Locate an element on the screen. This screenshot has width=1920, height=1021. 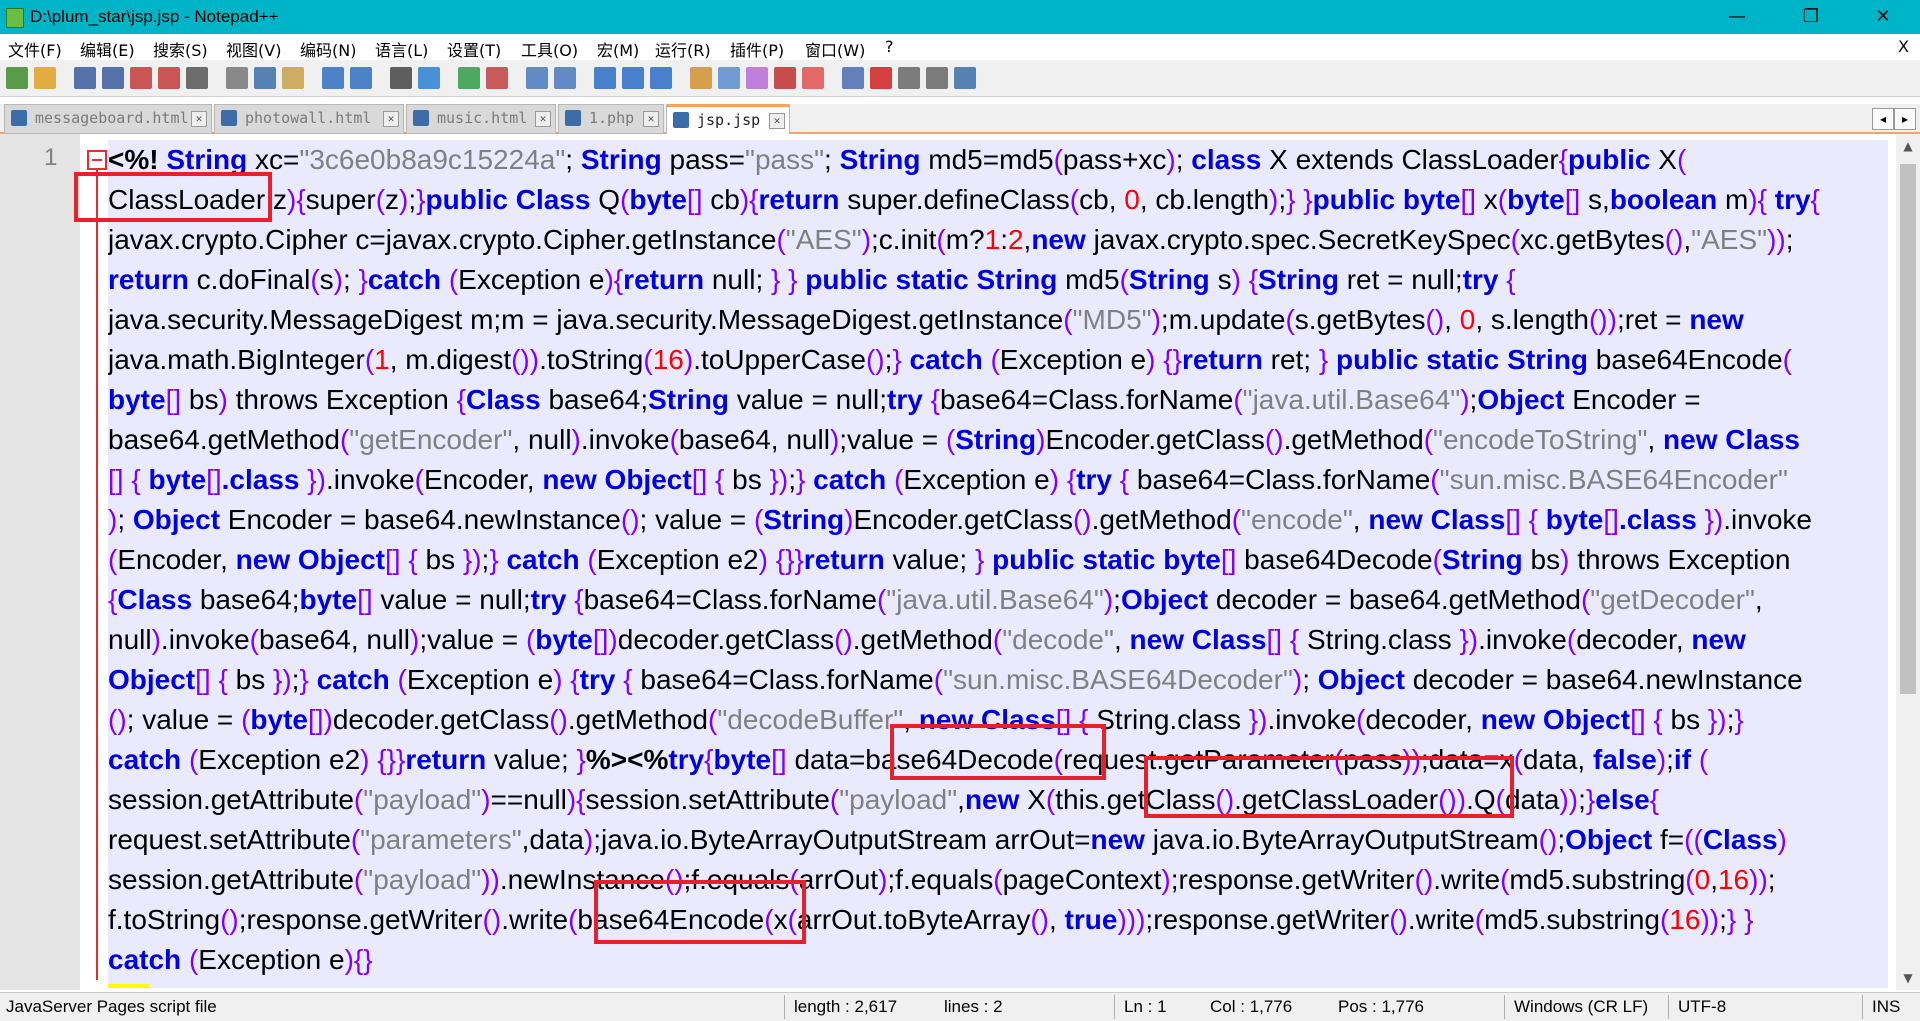
menu-plugins: 插件(P) is located at coordinates (757, 49).